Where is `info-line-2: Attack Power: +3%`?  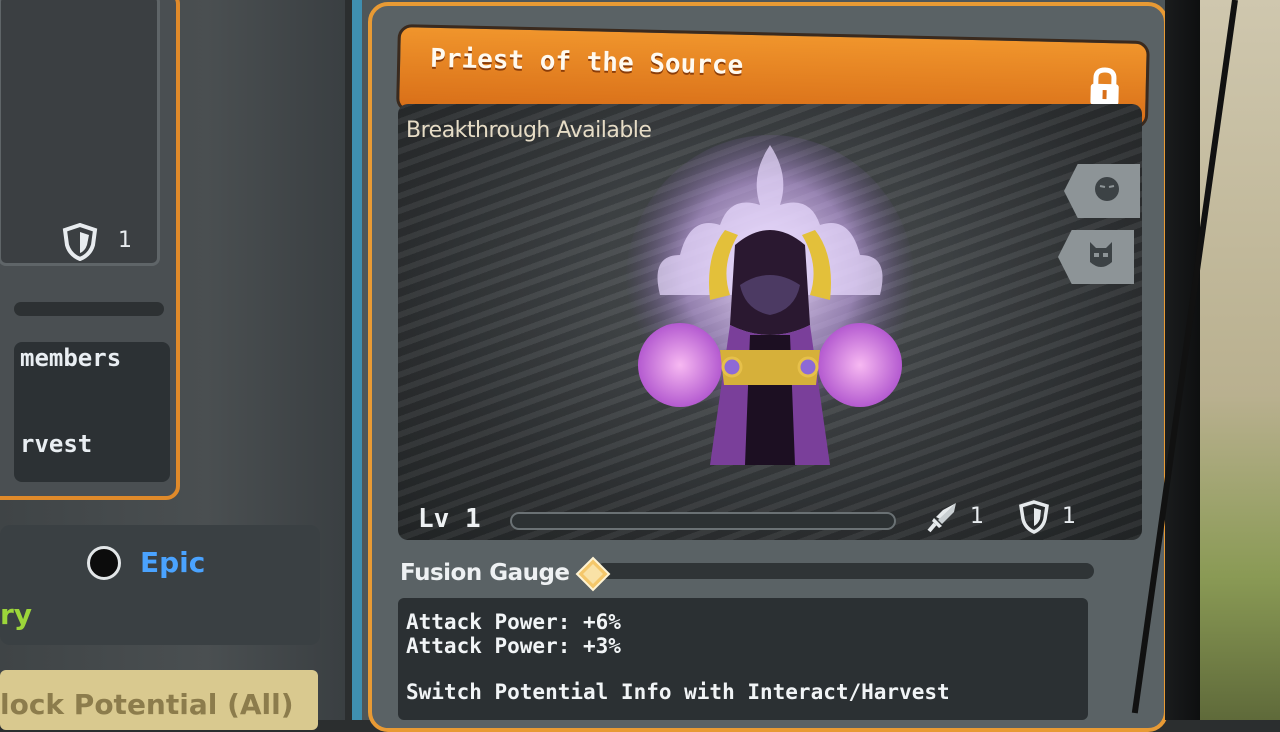 info-line-2: Attack Power: +3% is located at coordinates (513, 646).